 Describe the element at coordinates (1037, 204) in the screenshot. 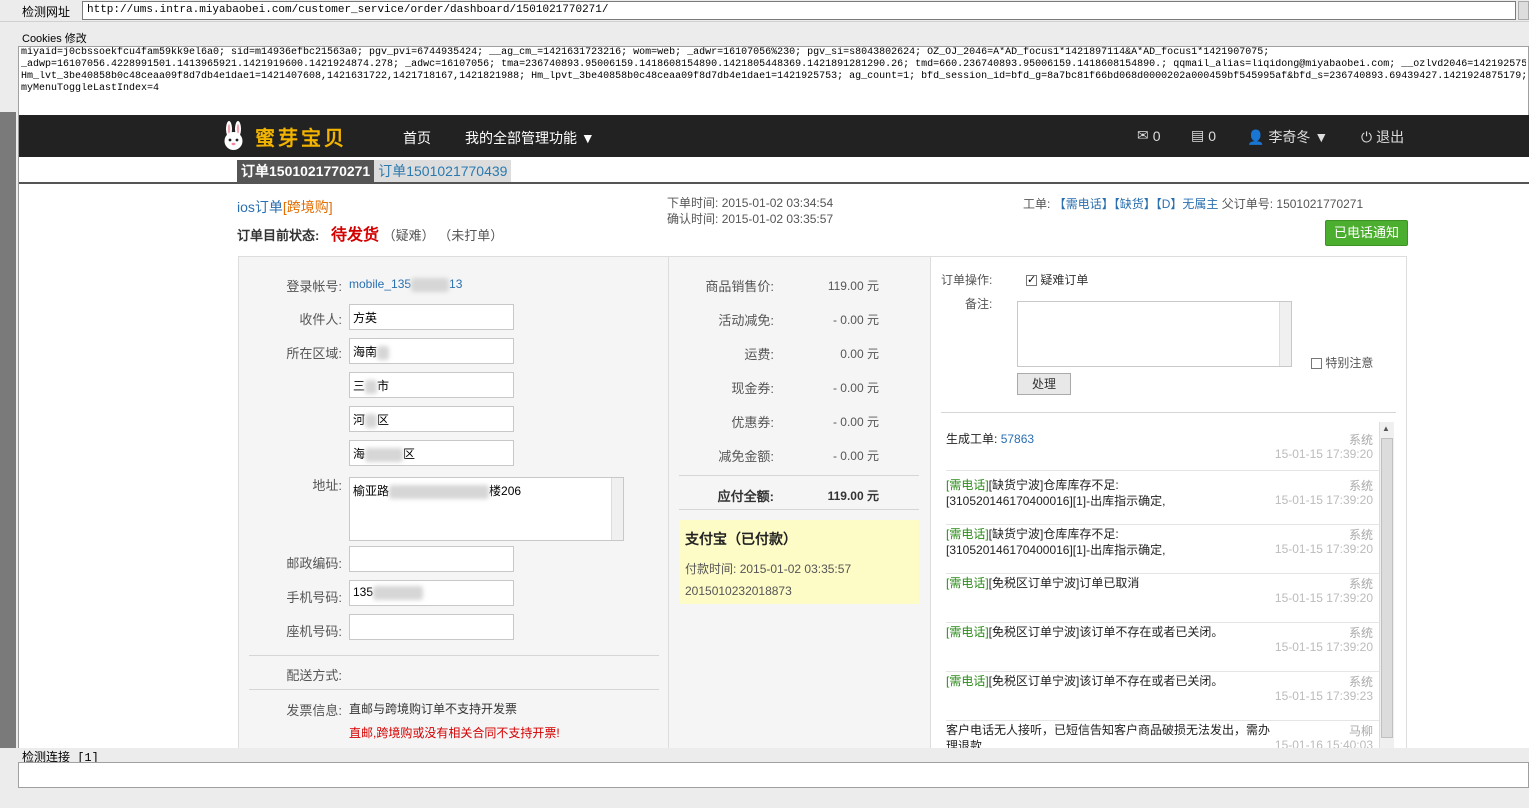

I see `ticket-label: 工单:` at that location.